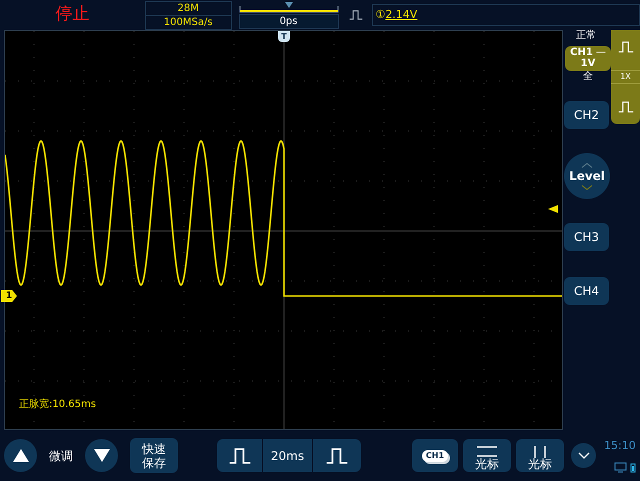 Image resolution: width=640 pixels, height=481 pixels. What do you see at coordinates (620, 468) in the screenshot?
I see `monitor-icon` at bounding box center [620, 468].